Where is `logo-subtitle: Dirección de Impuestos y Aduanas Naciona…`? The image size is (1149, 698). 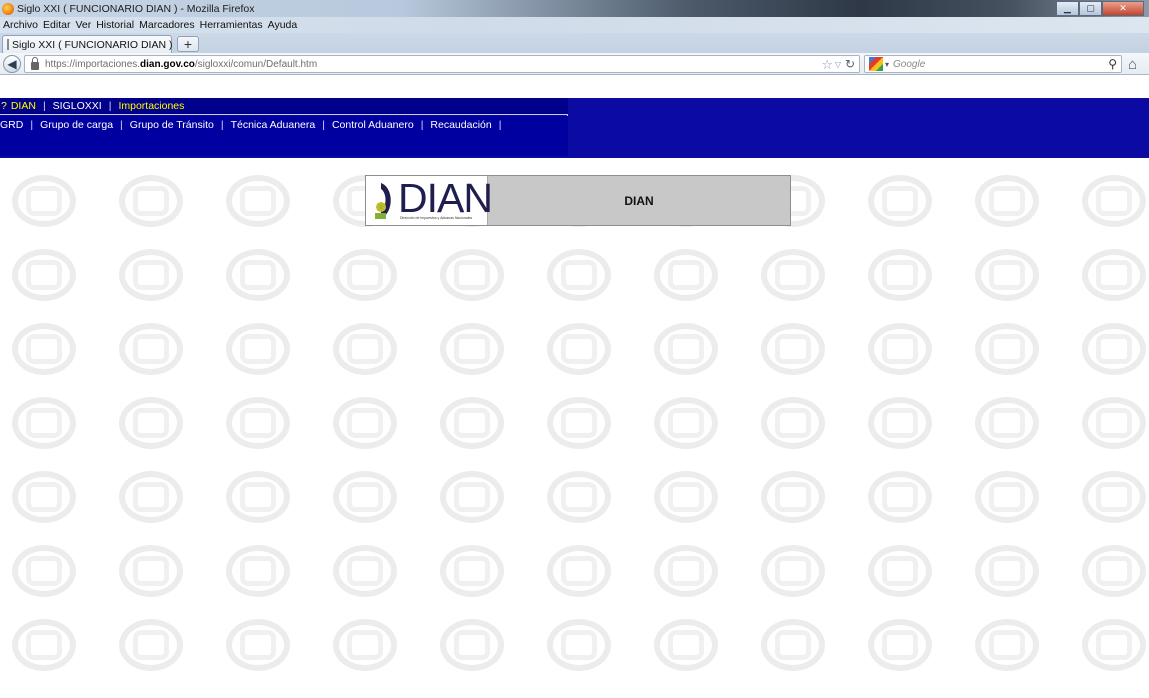 logo-subtitle: Dirección de Impuestos y Aduanas Naciona… is located at coordinates (436, 218).